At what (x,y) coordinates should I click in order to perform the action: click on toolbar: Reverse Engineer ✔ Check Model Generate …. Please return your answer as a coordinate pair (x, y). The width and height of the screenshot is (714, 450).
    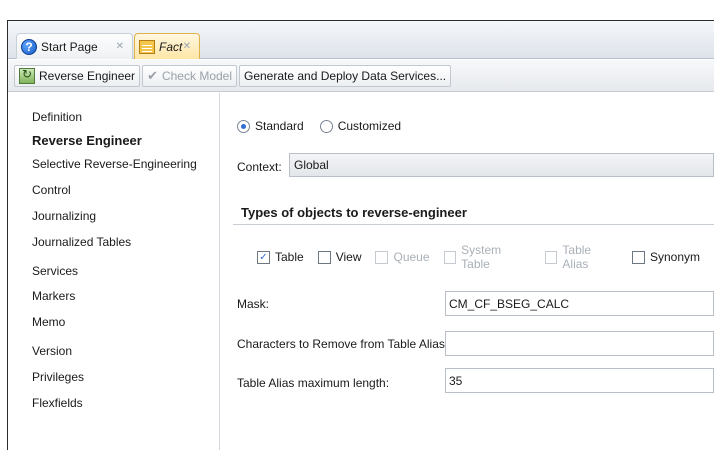
    Looking at the image, I should click on (361, 76).